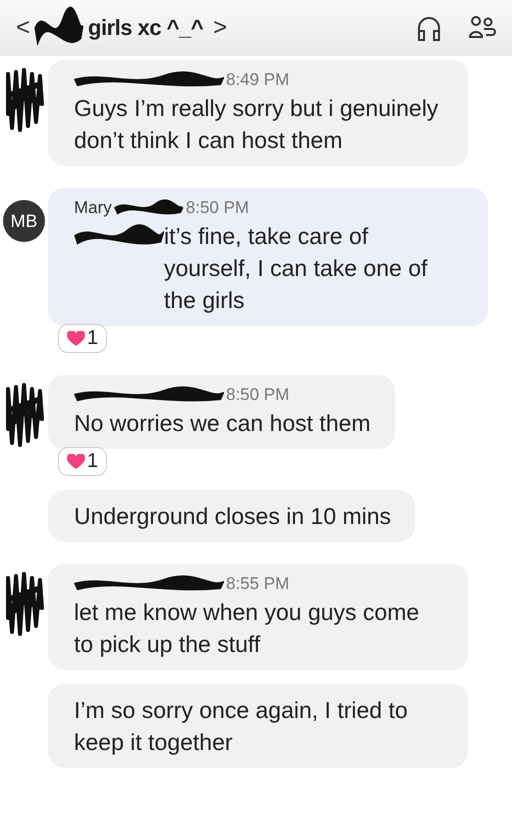 This screenshot has height=820, width=512. What do you see at coordinates (241, 726) in the screenshot?
I see `message-text: I’m so sorry once again, I tried to keep it together` at bounding box center [241, 726].